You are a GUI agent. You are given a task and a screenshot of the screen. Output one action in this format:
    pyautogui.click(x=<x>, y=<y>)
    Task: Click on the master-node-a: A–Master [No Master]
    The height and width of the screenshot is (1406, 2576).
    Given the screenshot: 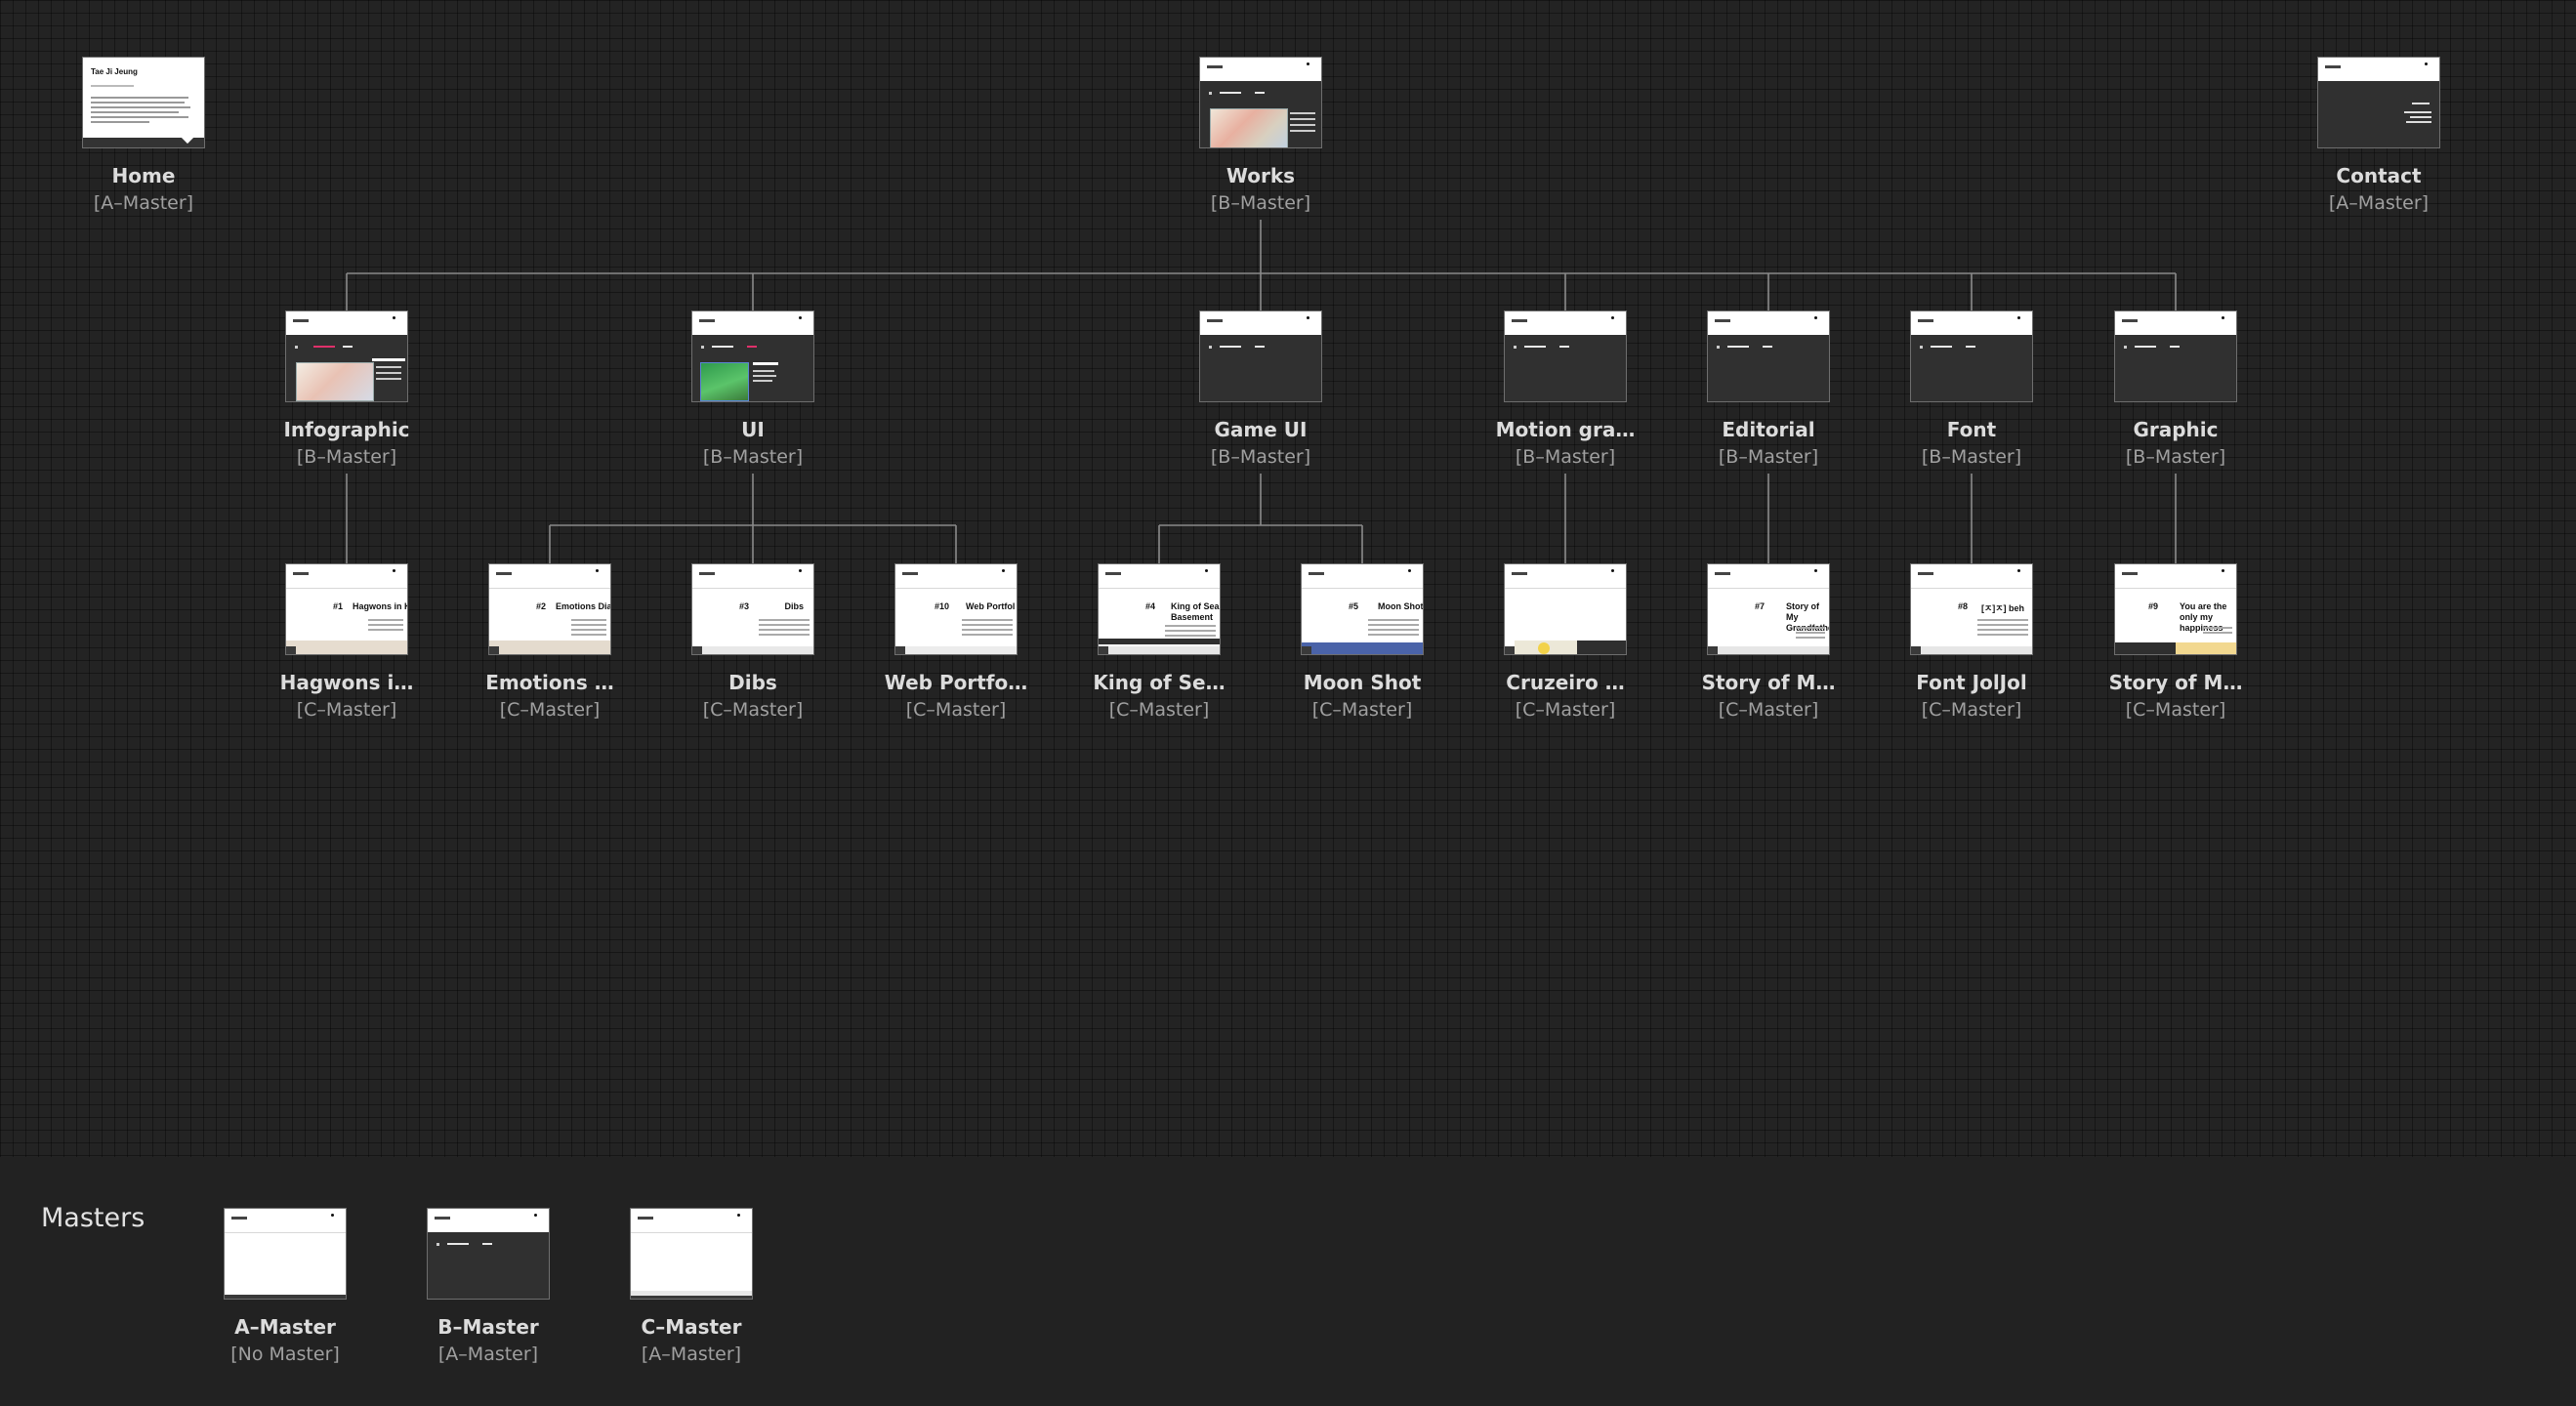 What is the action you would take?
    pyautogui.click(x=285, y=1286)
    